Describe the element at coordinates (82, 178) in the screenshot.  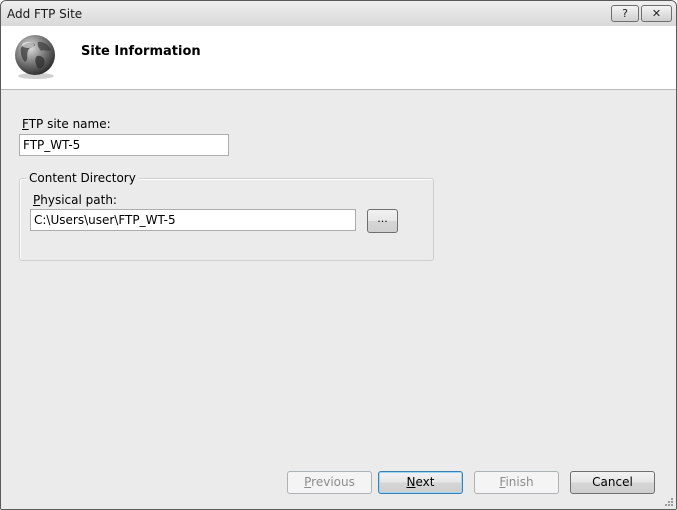
I see `content-directory-legend: Content Directory` at that location.